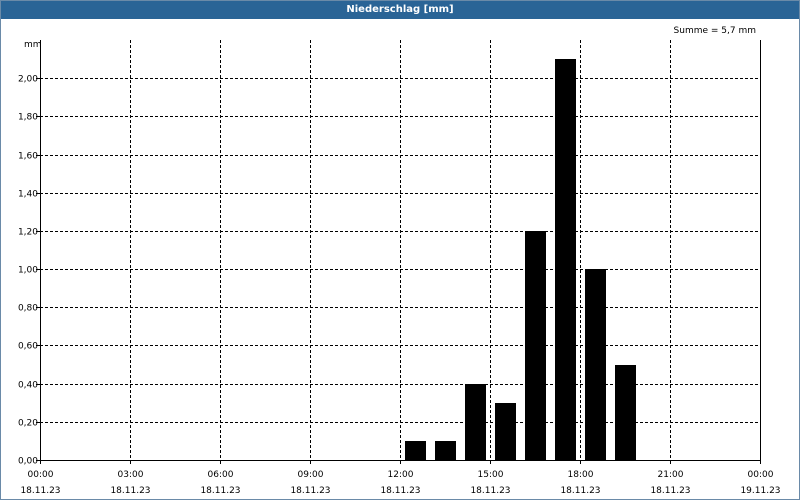 The image size is (800, 500). Describe the element at coordinates (28, 80) in the screenshot. I see `y-tick-label: 2,00` at that location.